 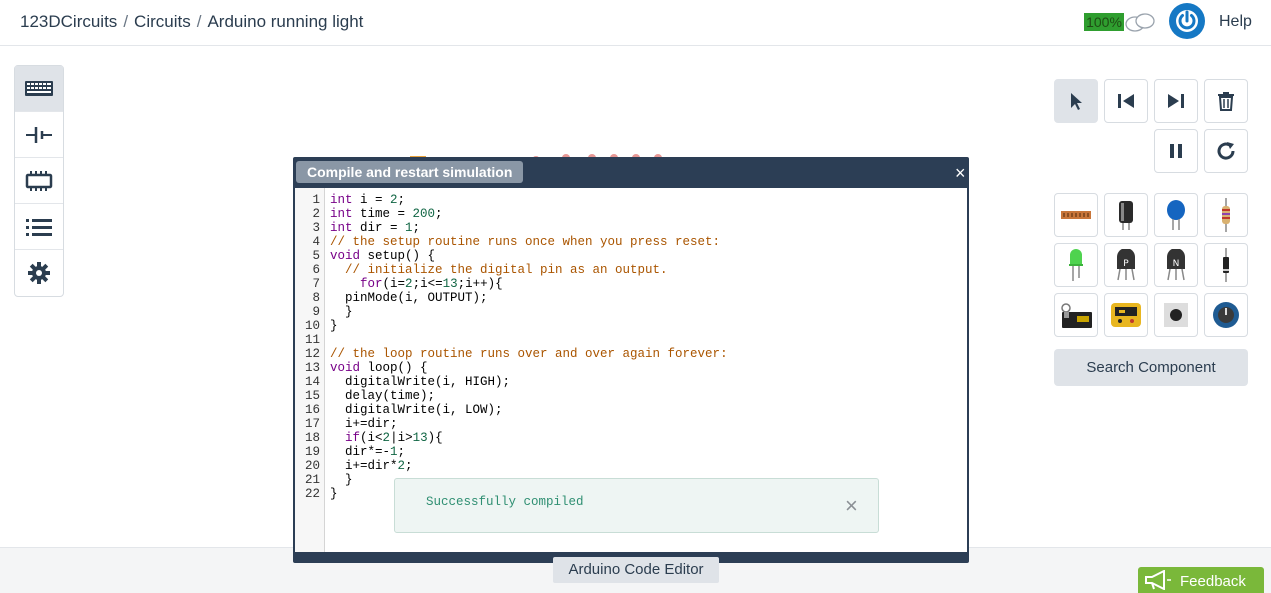 What do you see at coordinates (371, 284) in the screenshot?
I see `code-token: for` at bounding box center [371, 284].